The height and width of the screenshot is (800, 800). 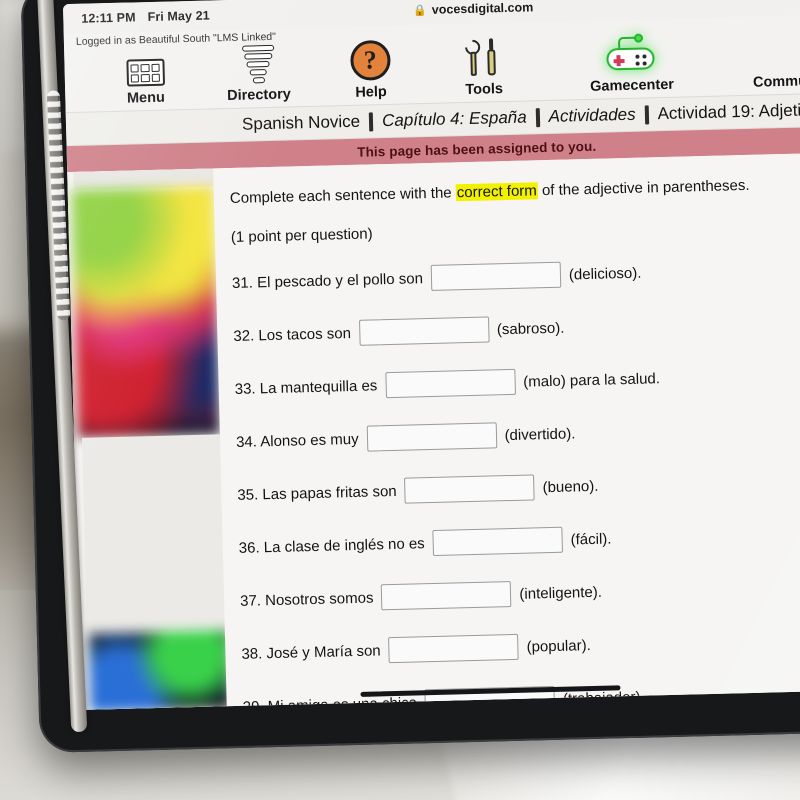 I want to click on nav-item-menu: Menu, so click(x=145, y=76).